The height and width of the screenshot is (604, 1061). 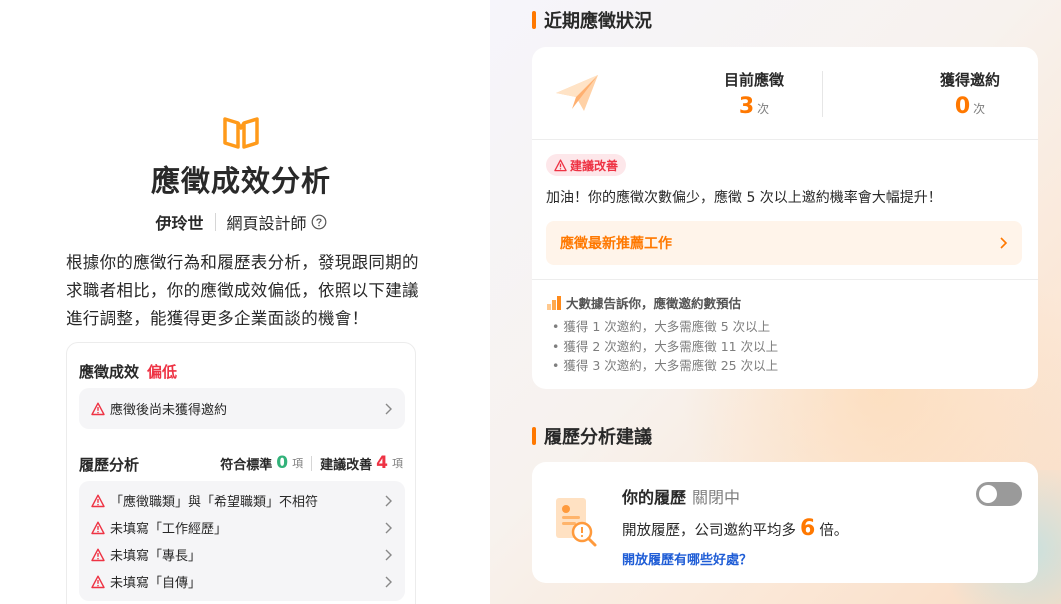 What do you see at coordinates (808, 528) in the screenshot?
I see `benefit-multiplier: 6` at bounding box center [808, 528].